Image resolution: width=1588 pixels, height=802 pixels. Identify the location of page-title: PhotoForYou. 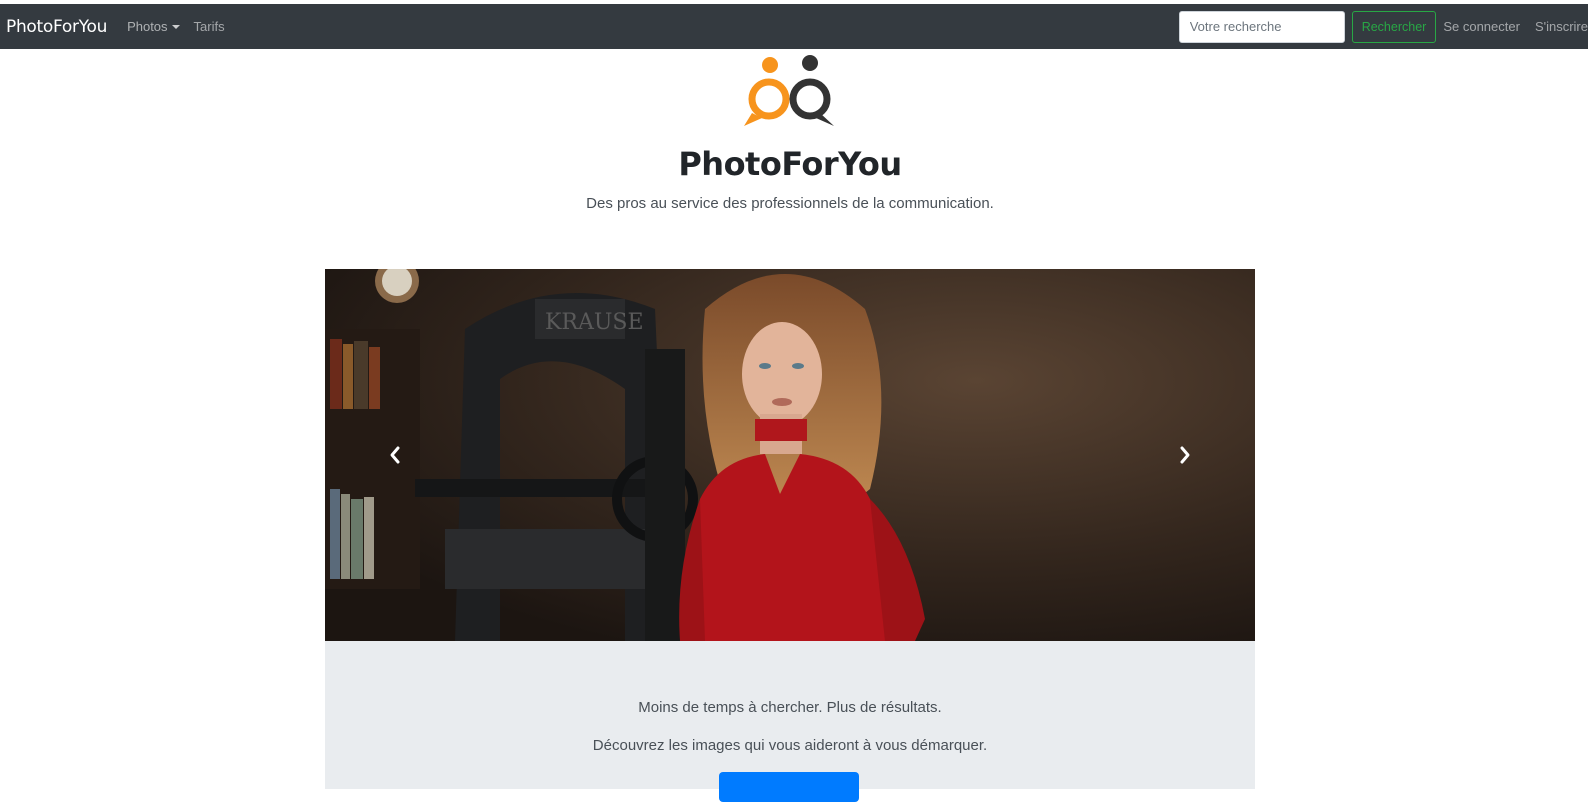
(790, 164).